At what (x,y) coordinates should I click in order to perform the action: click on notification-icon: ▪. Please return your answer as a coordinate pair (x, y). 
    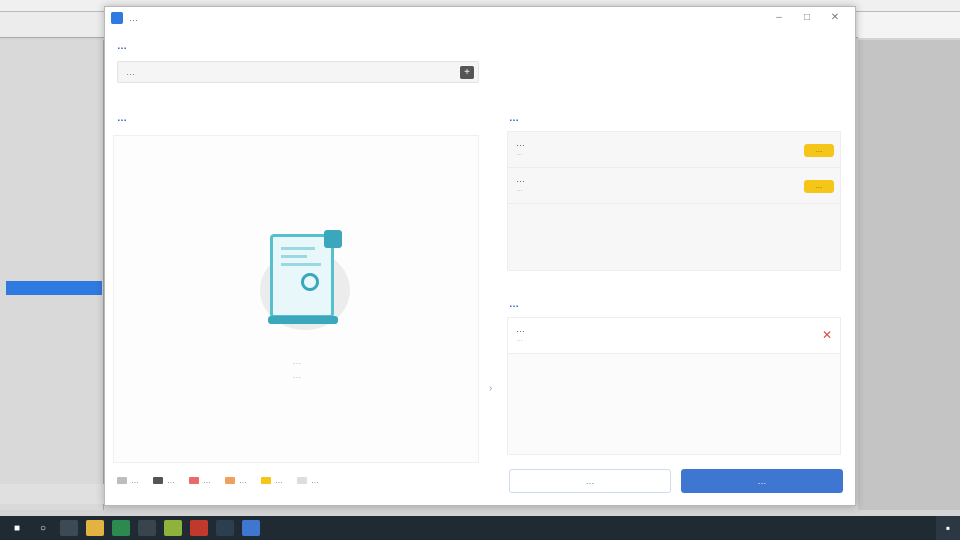
    Looking at the image, I should click on (948, 528).